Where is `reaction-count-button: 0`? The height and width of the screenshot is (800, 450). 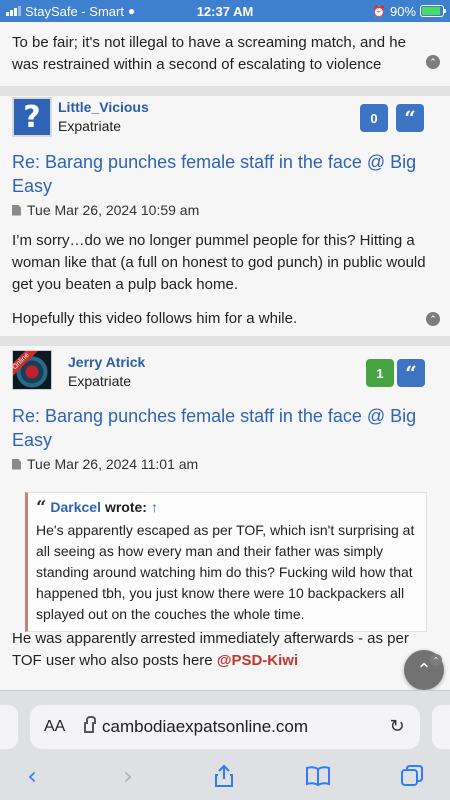
reaction-count-button: 0 is located at coordinates (374, 118).